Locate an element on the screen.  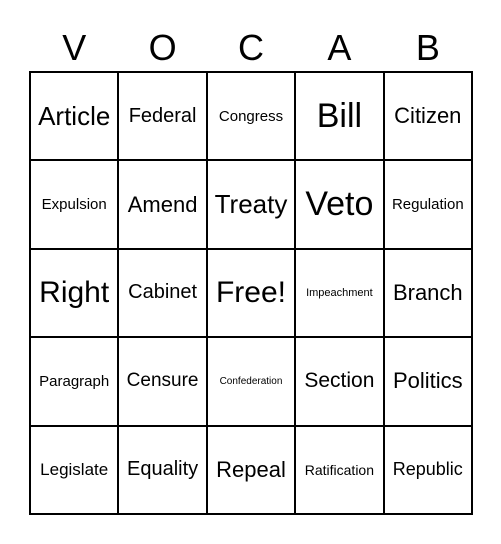
cell-label: Article is located at coordinates (74, 115).